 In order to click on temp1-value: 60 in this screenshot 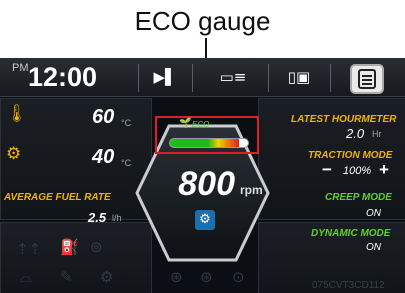, I will do `click(103, 117)`.